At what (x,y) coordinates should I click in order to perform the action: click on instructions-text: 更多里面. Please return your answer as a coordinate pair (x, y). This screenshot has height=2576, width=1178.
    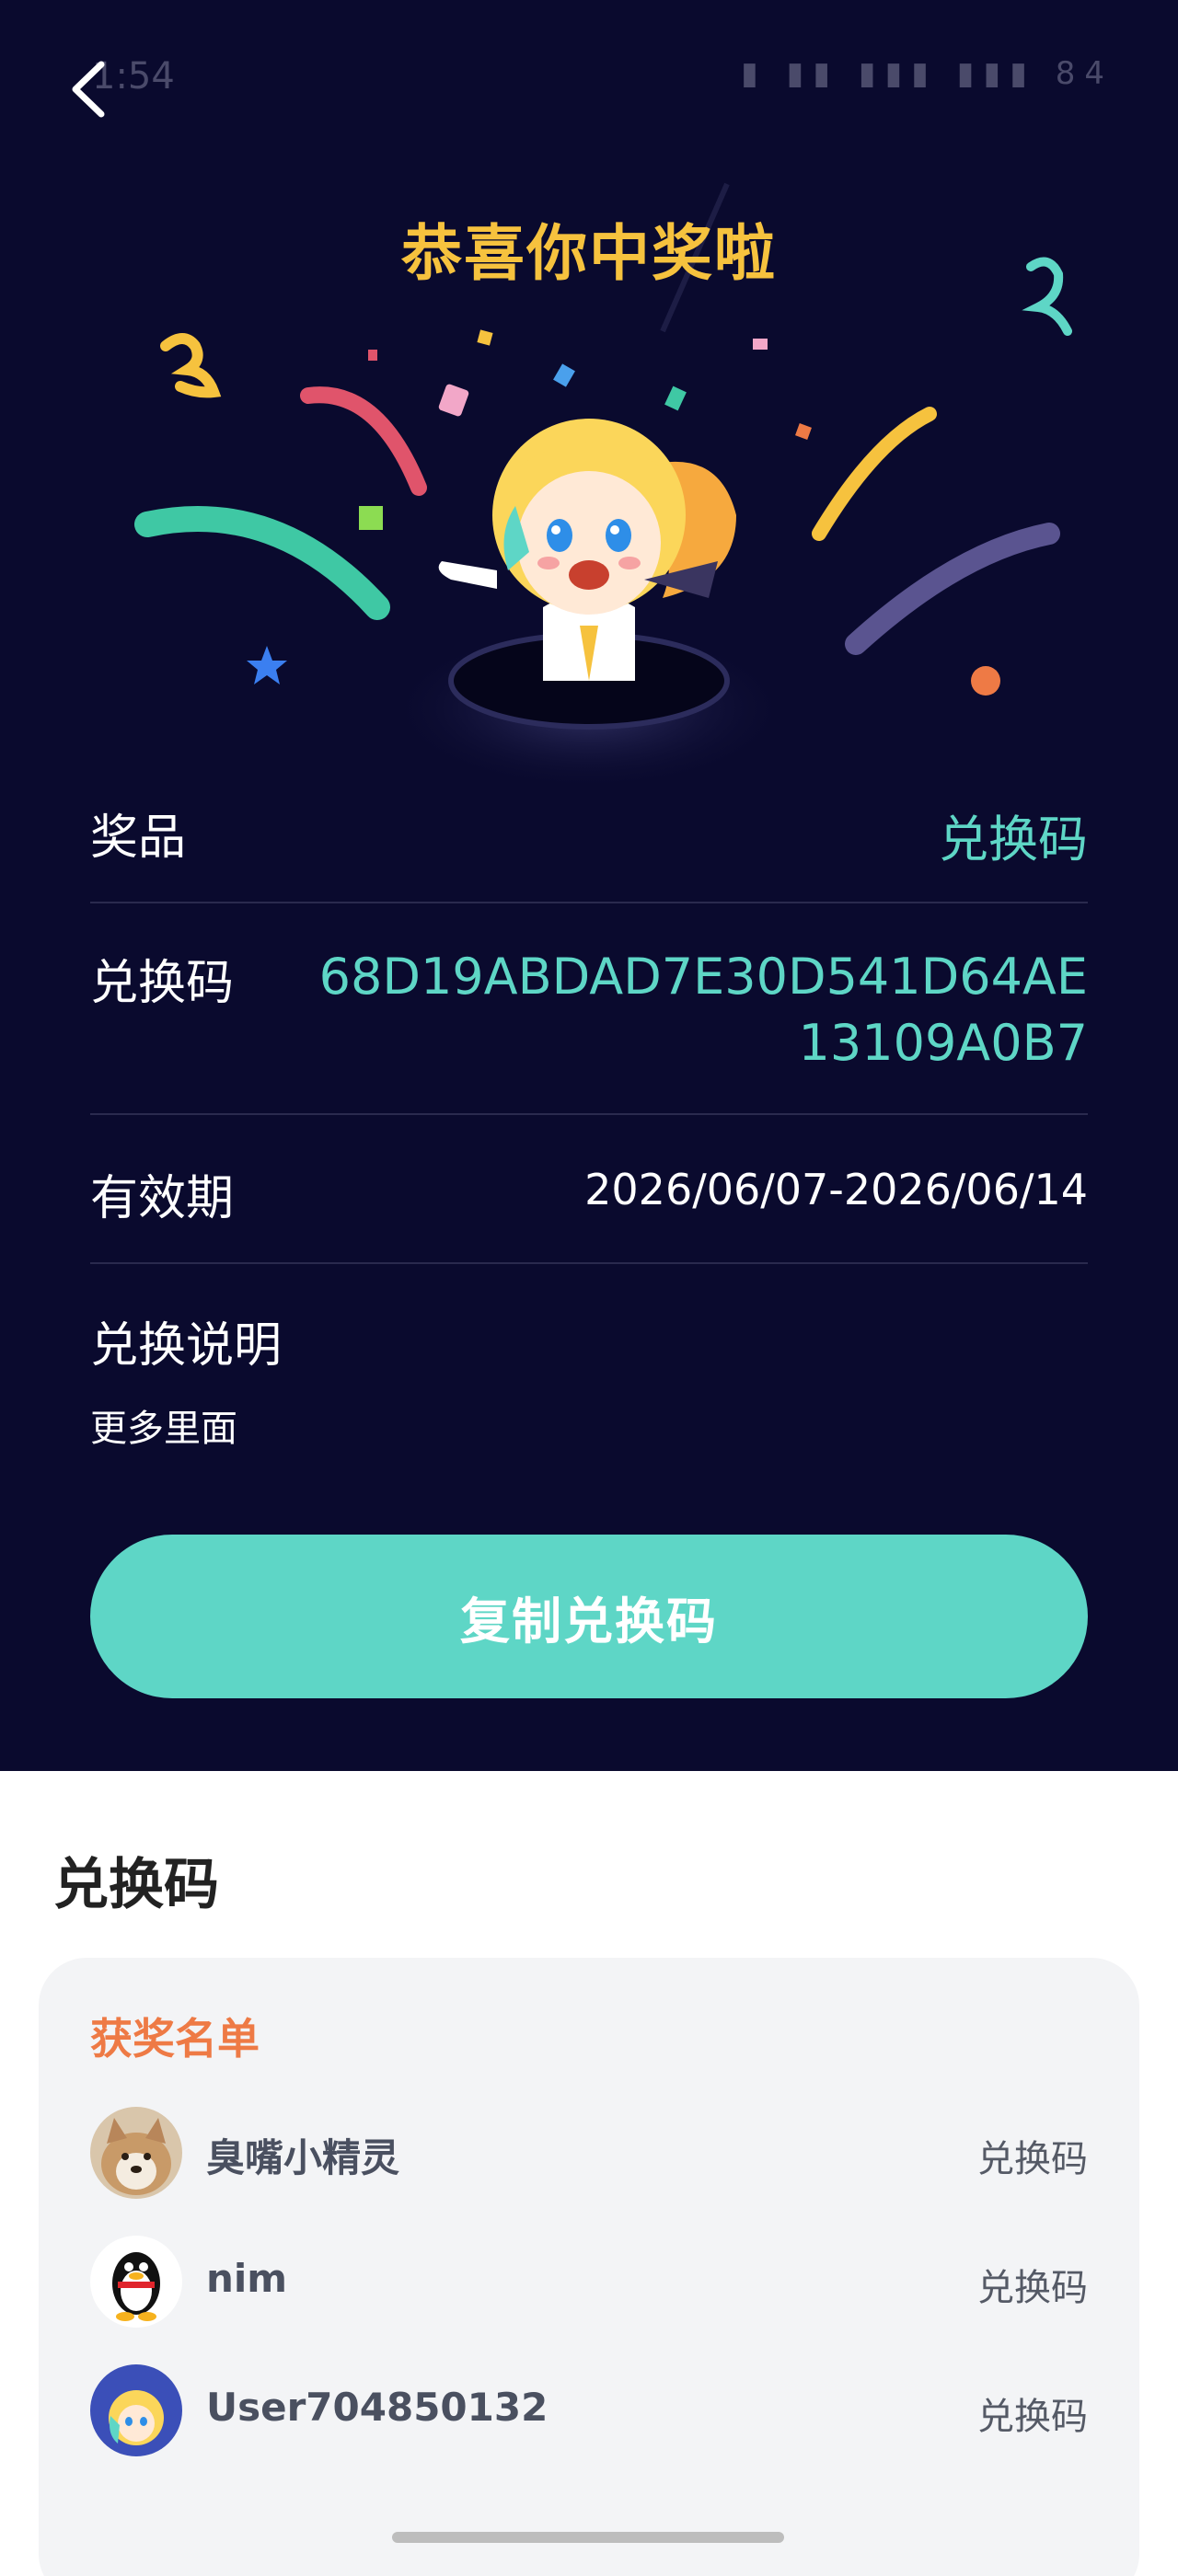
    Looking at the image, I should click on (163, 1429).